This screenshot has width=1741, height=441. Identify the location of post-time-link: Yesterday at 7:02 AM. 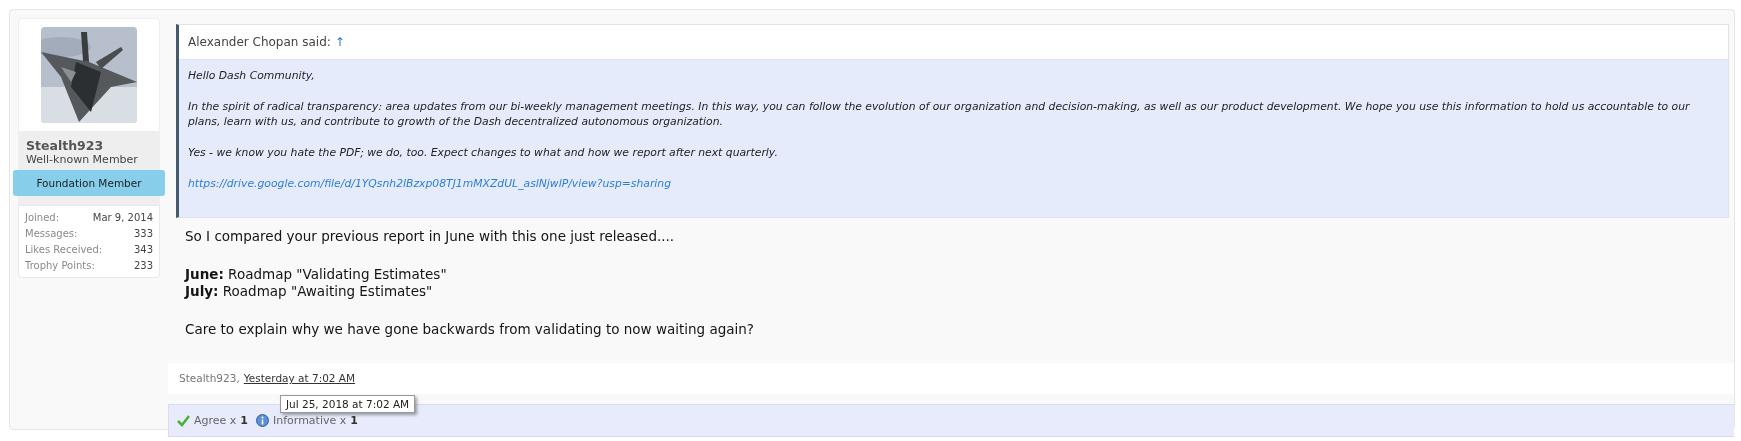
(299, 378).